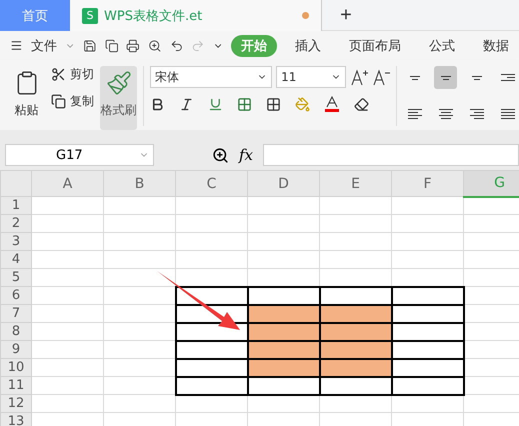  What do you see at coordinates (359, 77) in the screenshot?
I see `grow-font-icon` at bounding box center [359, 77].